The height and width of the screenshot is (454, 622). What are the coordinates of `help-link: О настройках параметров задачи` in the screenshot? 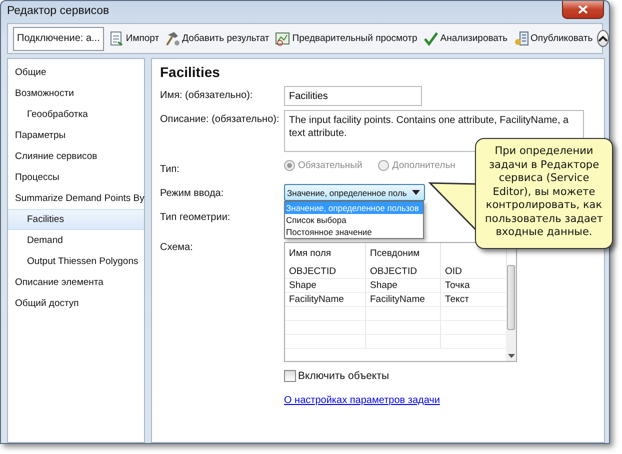 It's located at (362, 400).